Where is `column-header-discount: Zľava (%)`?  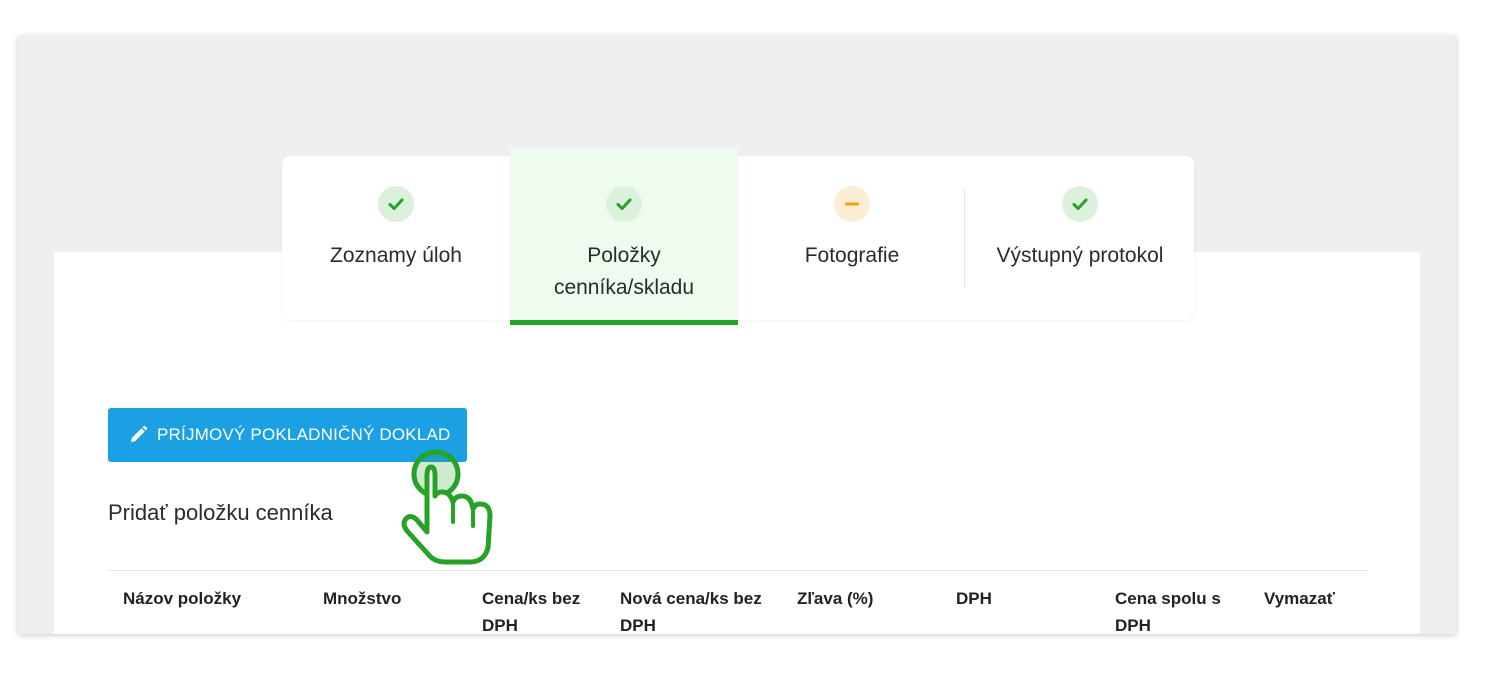
column-header-discount: Zľava (%) is located at coordinates (835, 598).